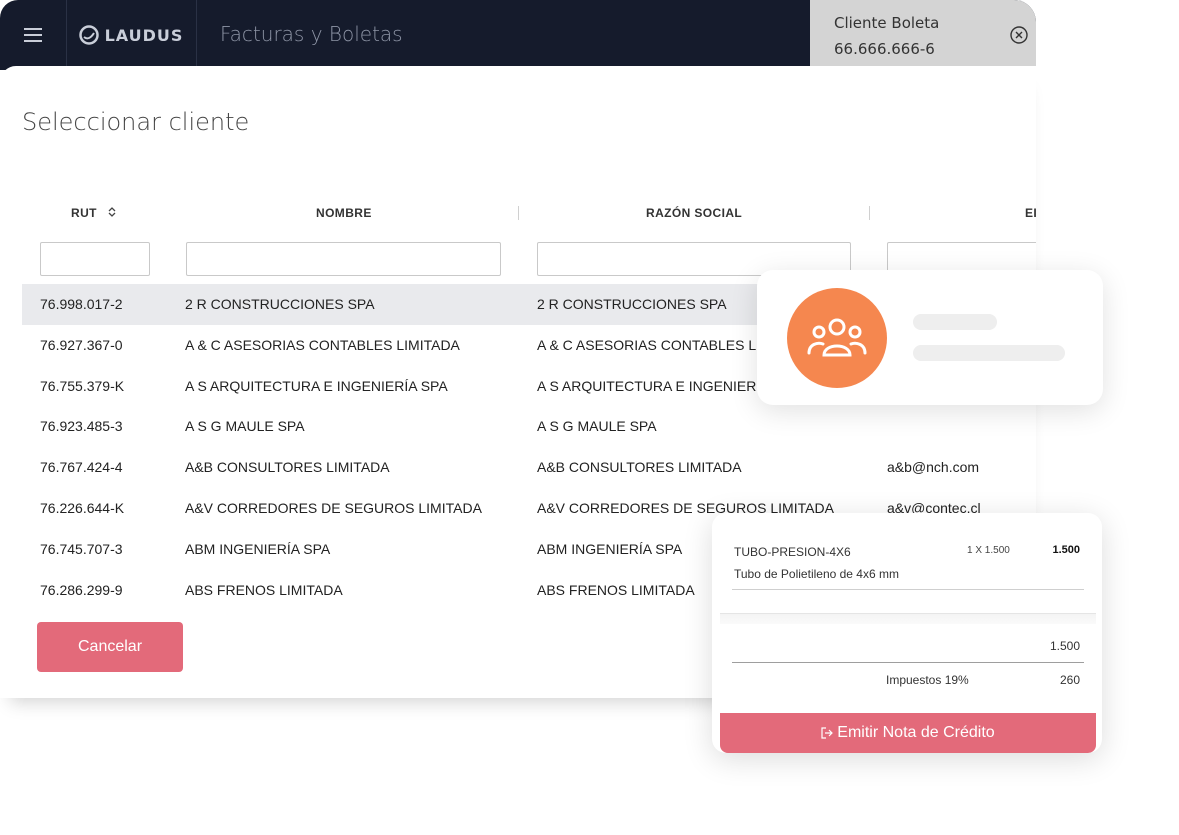 The width and height of the screenshot is (1179, 835). What do you see at coordinates (81, 467) in the screenshot?
I see `rut-cell: 76.767.424-4` at bounding box center [81, 467].